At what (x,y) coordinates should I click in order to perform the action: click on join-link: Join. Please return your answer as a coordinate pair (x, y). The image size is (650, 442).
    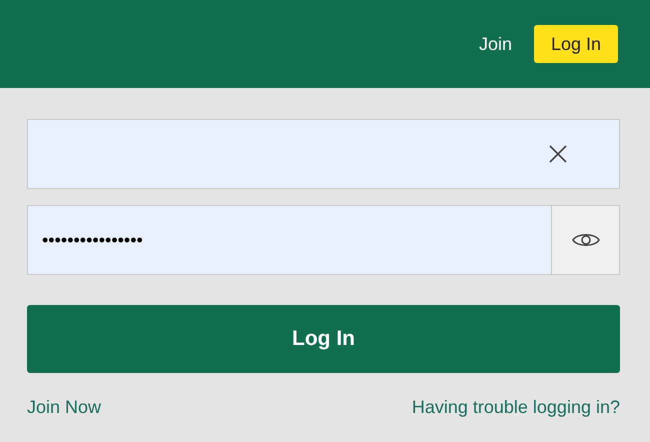
    Looking at the image, I should click on (495, 44).